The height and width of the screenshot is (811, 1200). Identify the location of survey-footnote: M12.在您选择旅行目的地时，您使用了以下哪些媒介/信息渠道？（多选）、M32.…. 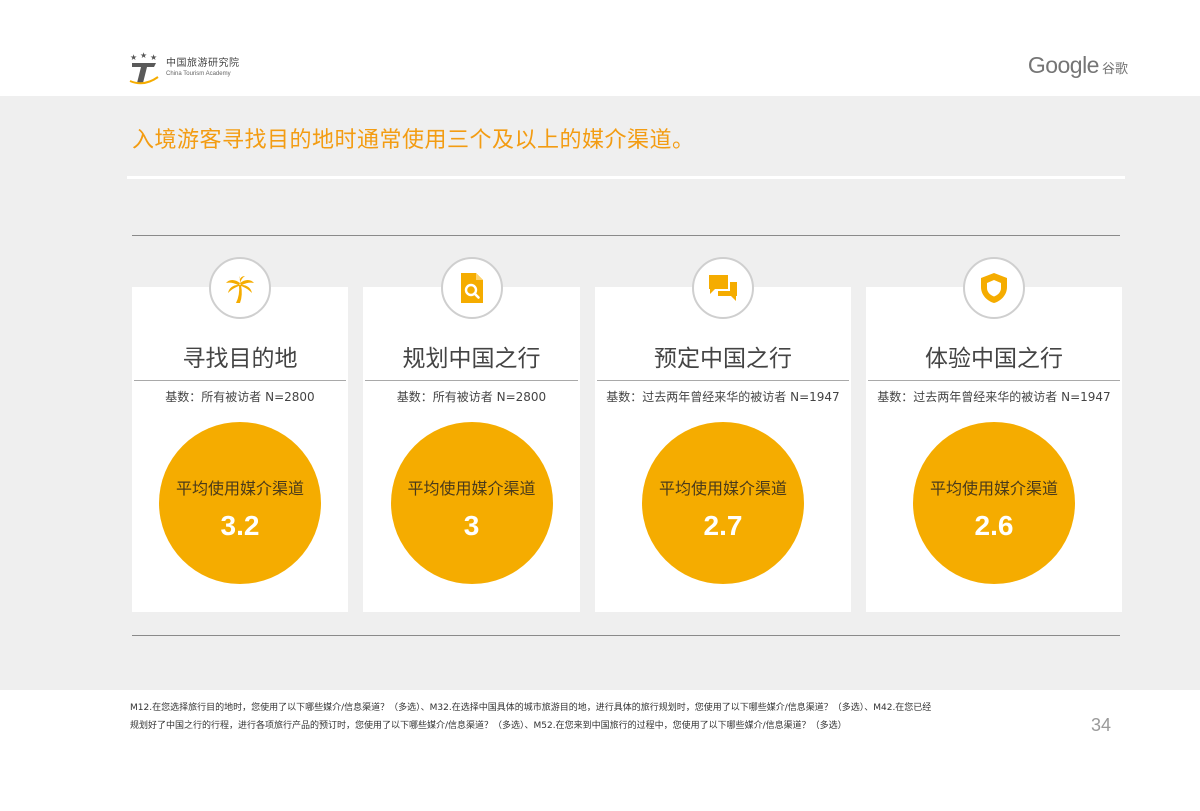
(582, 717).